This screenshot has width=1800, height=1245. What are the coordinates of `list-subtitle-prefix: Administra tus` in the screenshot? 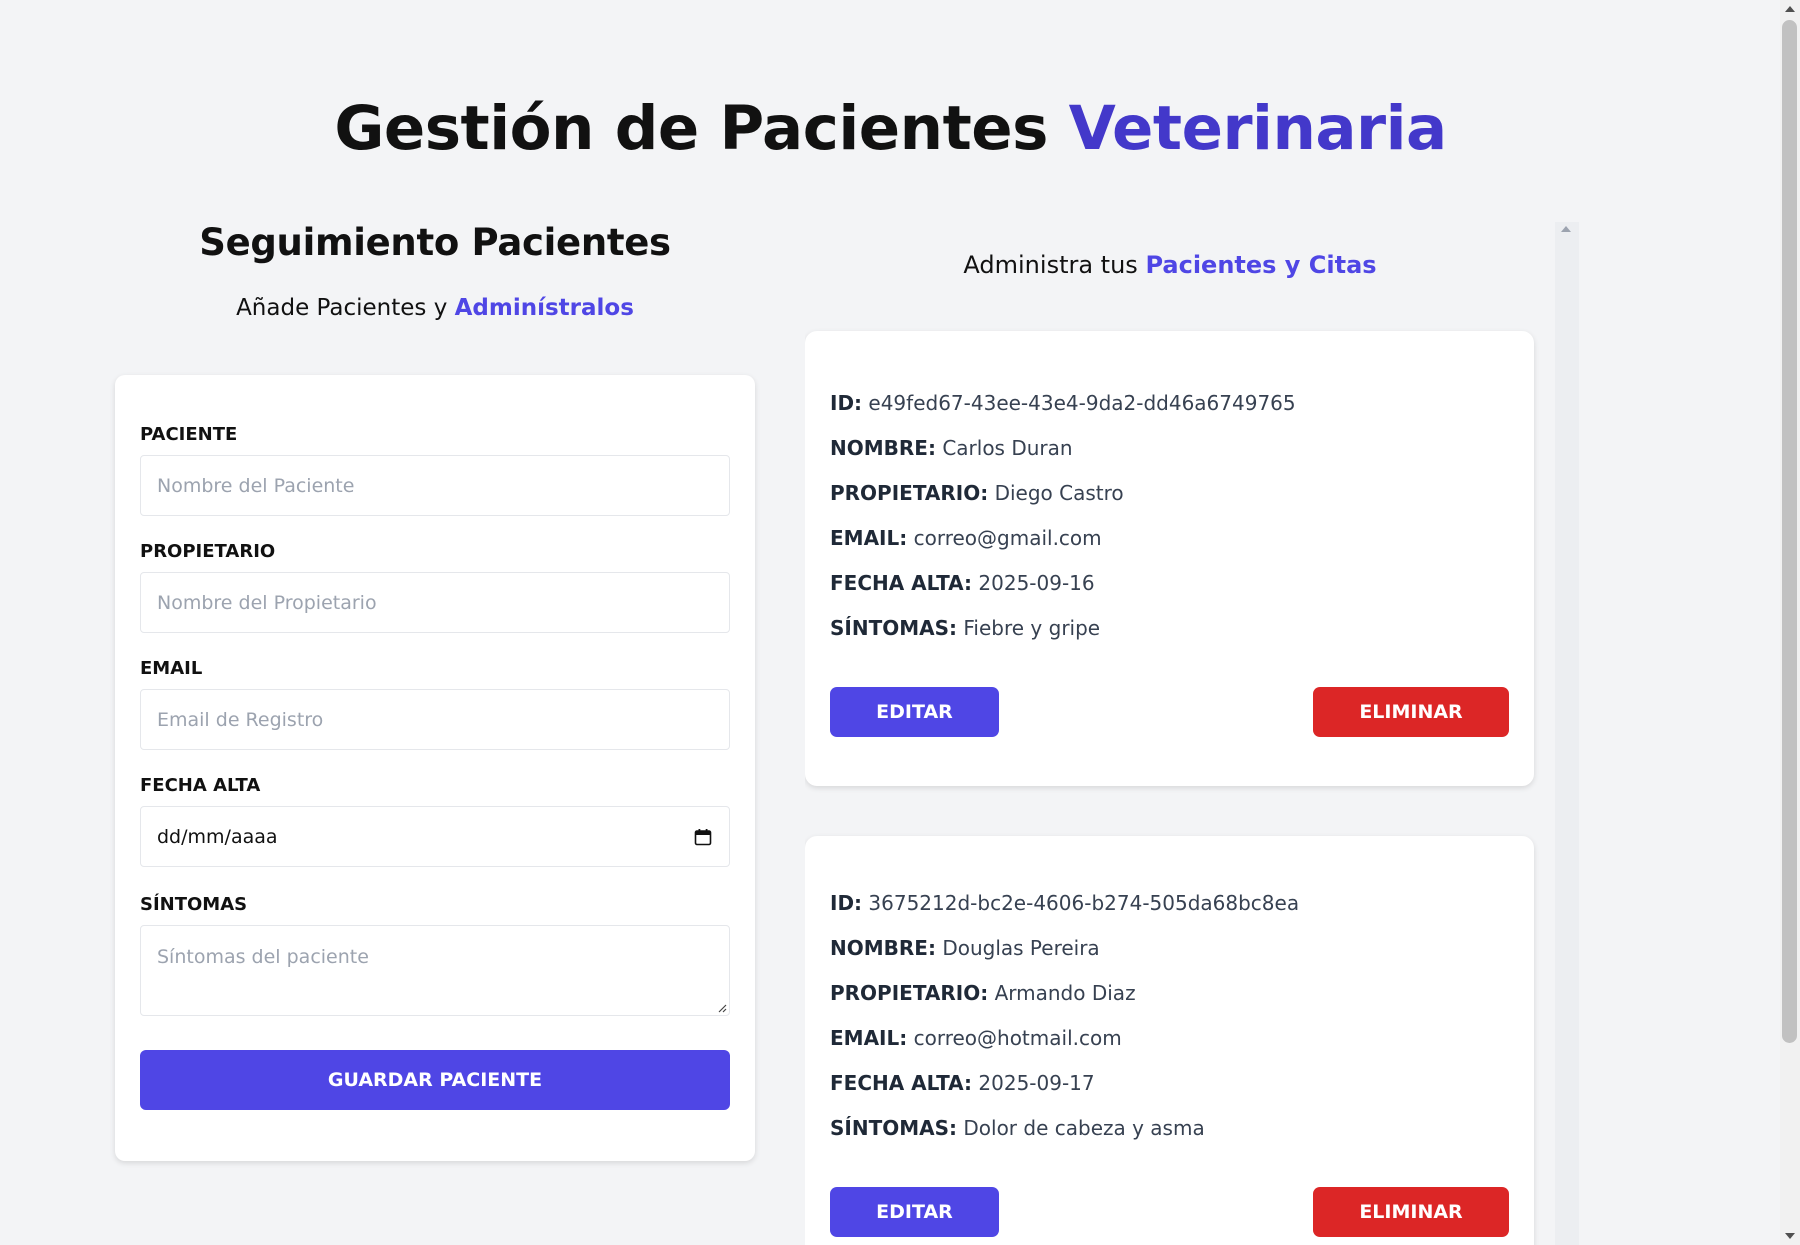 It's located at (1050, 265).